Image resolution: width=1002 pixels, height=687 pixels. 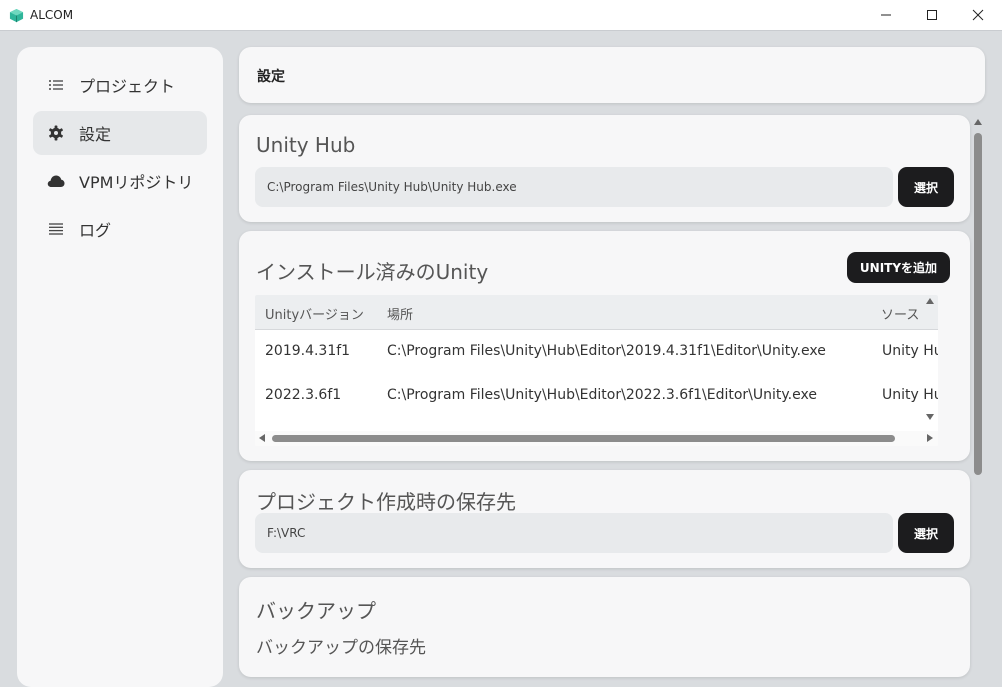 I want to click on sidebar-item-label: プロジェクト, so click(x=127, y=86).